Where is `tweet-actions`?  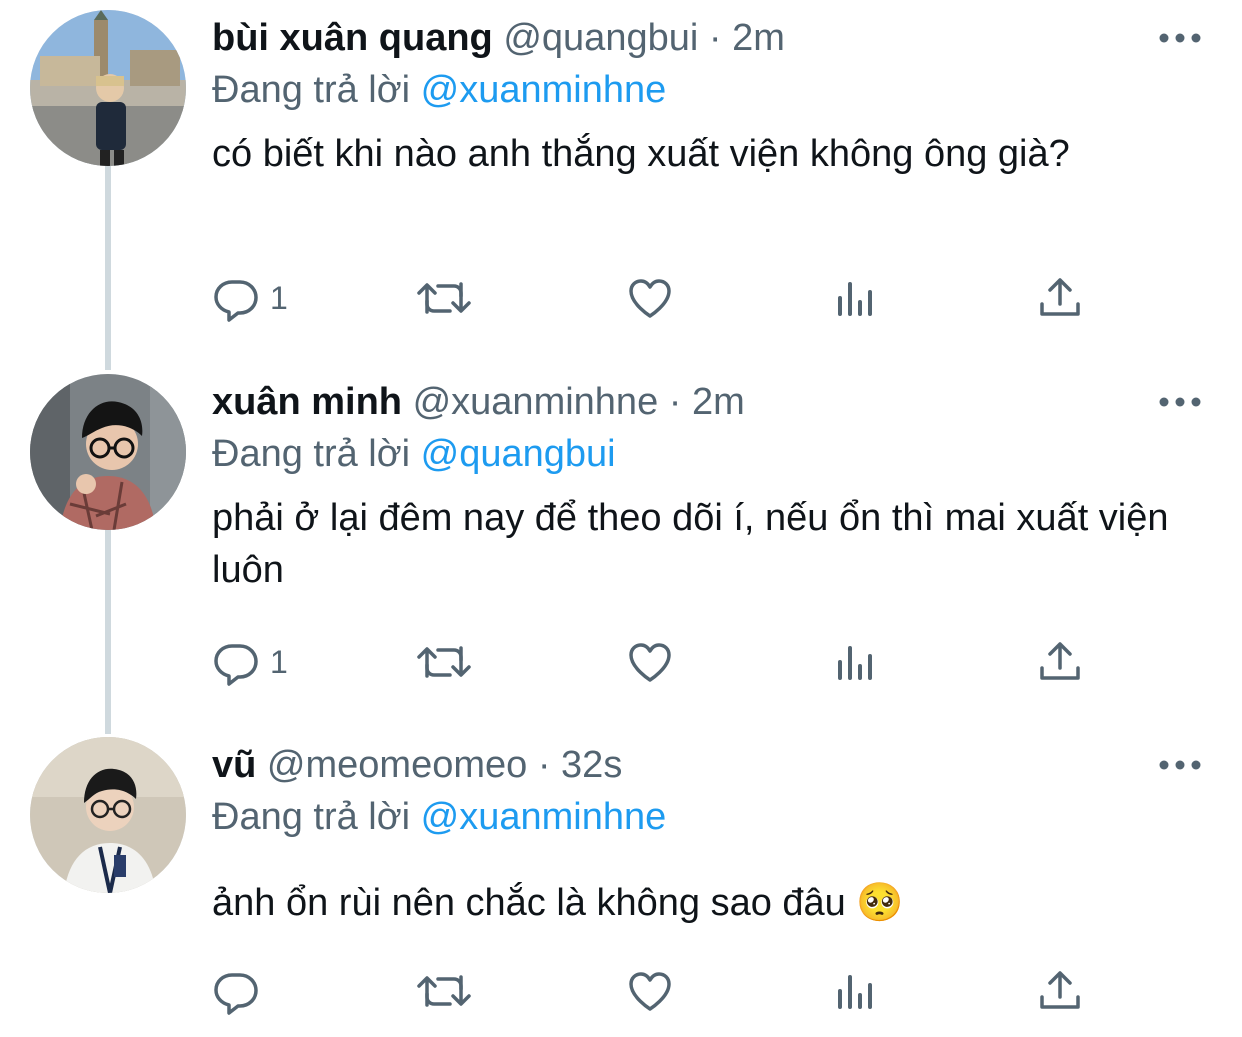 tweet-actions is located at coordinates (621, 991).